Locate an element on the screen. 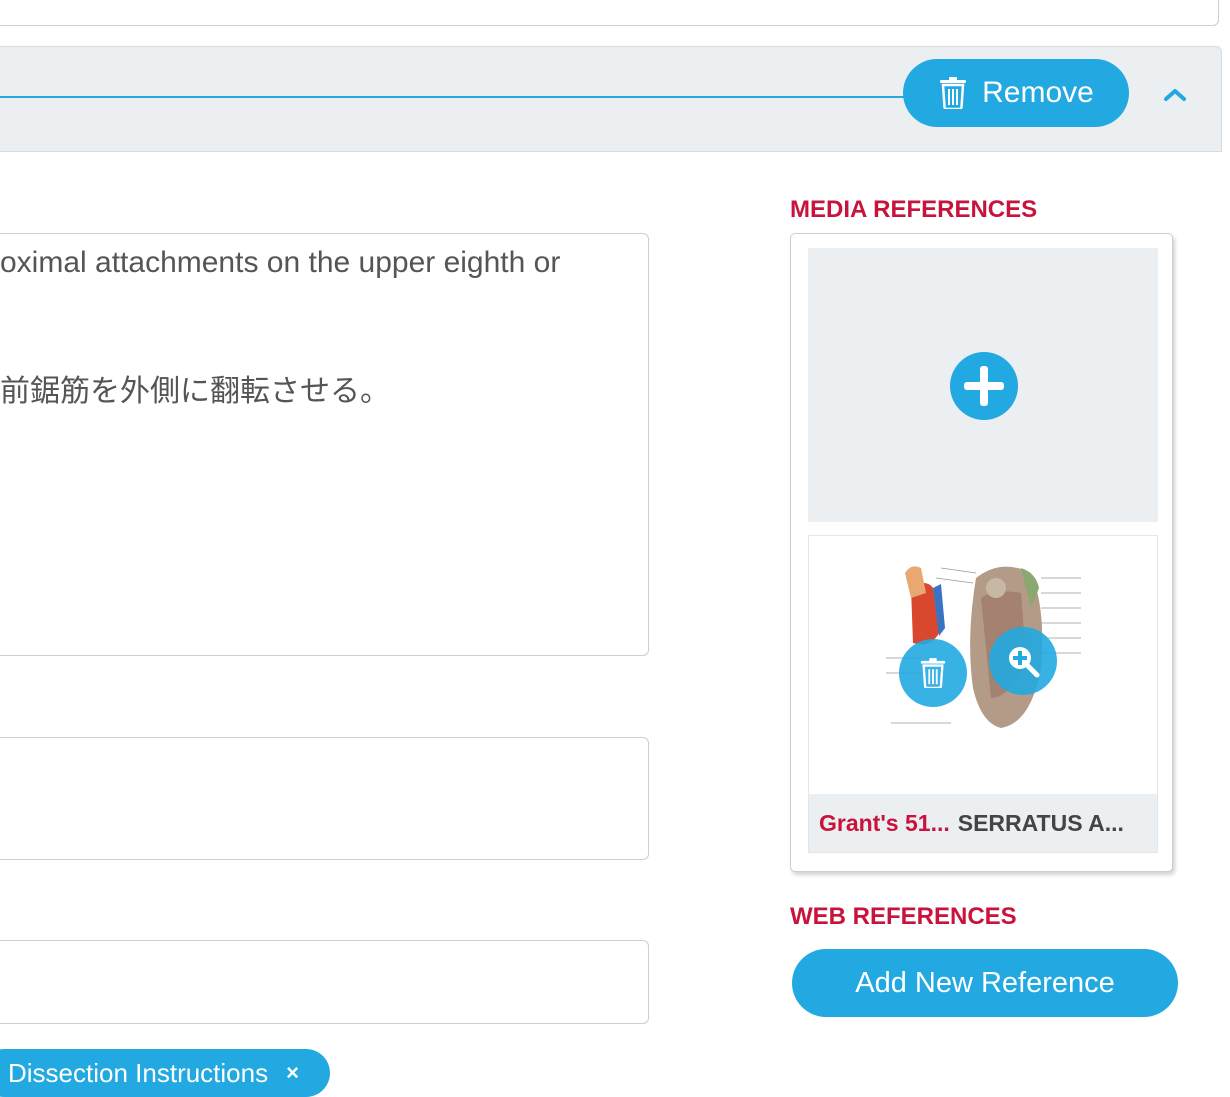 Image resolution: width=1230 pixels, height=1097 pixels. add-new-reference-button: Add New Reference is located at coordinates (985, 983).